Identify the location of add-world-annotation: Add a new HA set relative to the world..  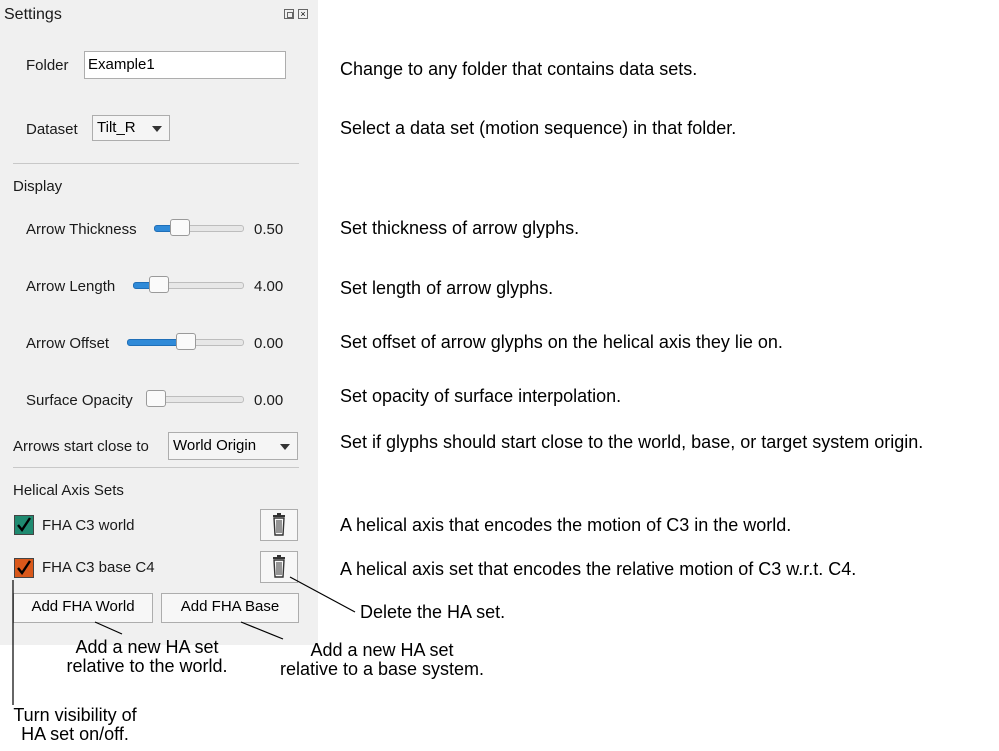
(147, 657).